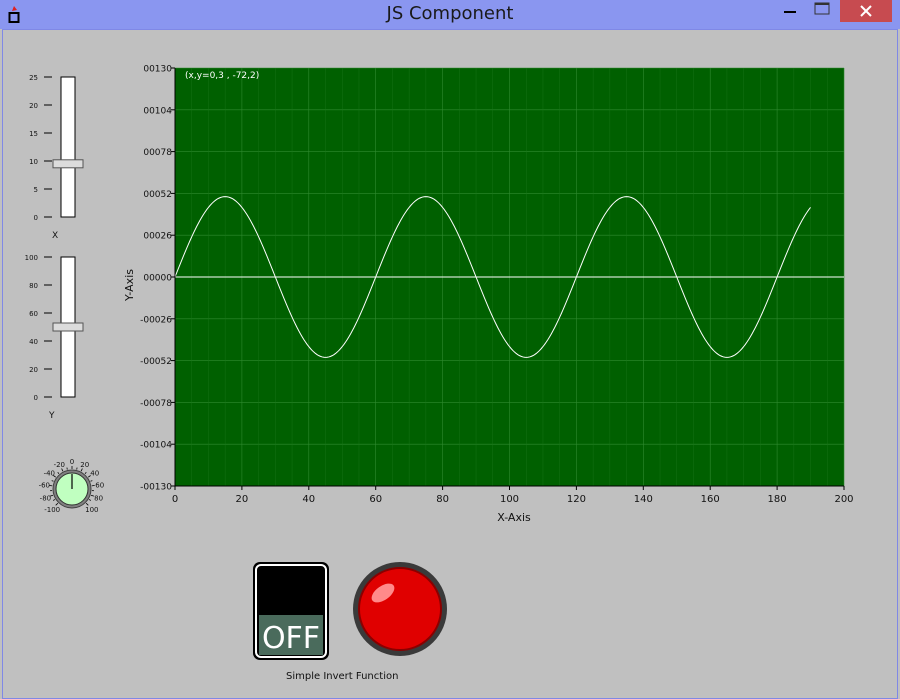  Describe the element at coordinates (157, 70) in the screenshot. I see `y-tick-label: 00130` at that location.